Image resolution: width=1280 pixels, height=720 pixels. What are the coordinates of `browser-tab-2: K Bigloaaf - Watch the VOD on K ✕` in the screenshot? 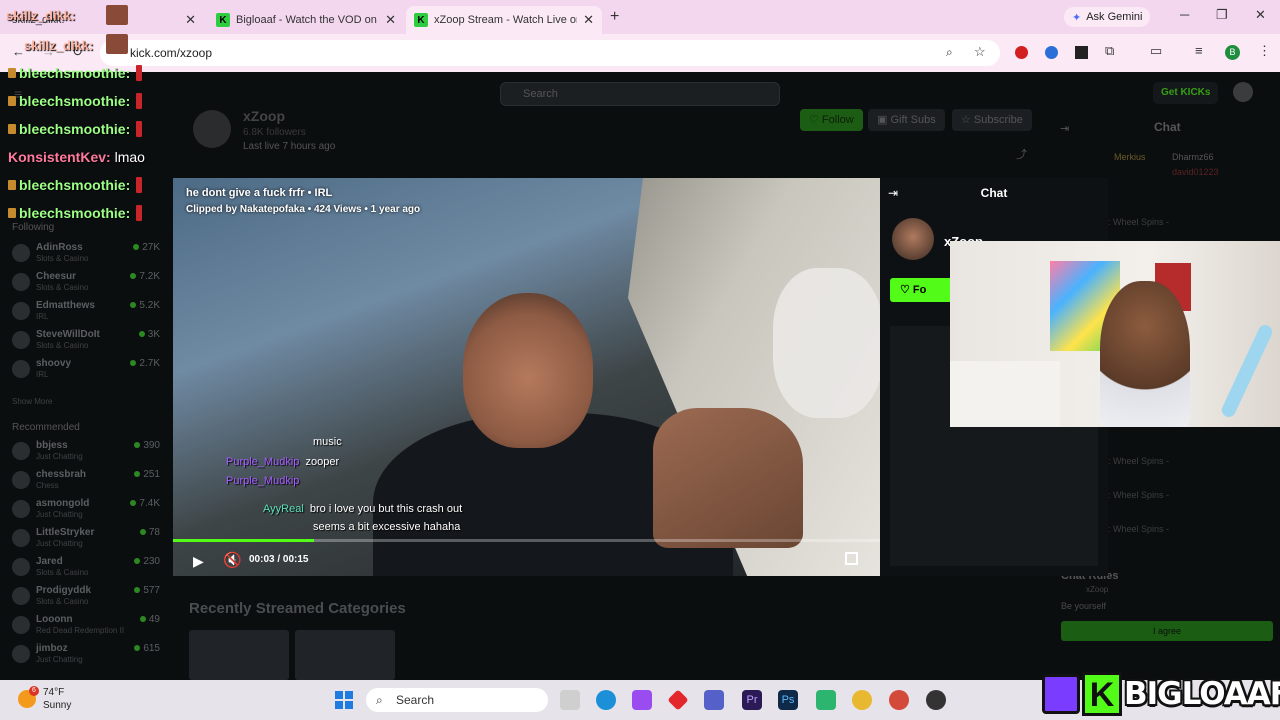 It's located at (306, 20).